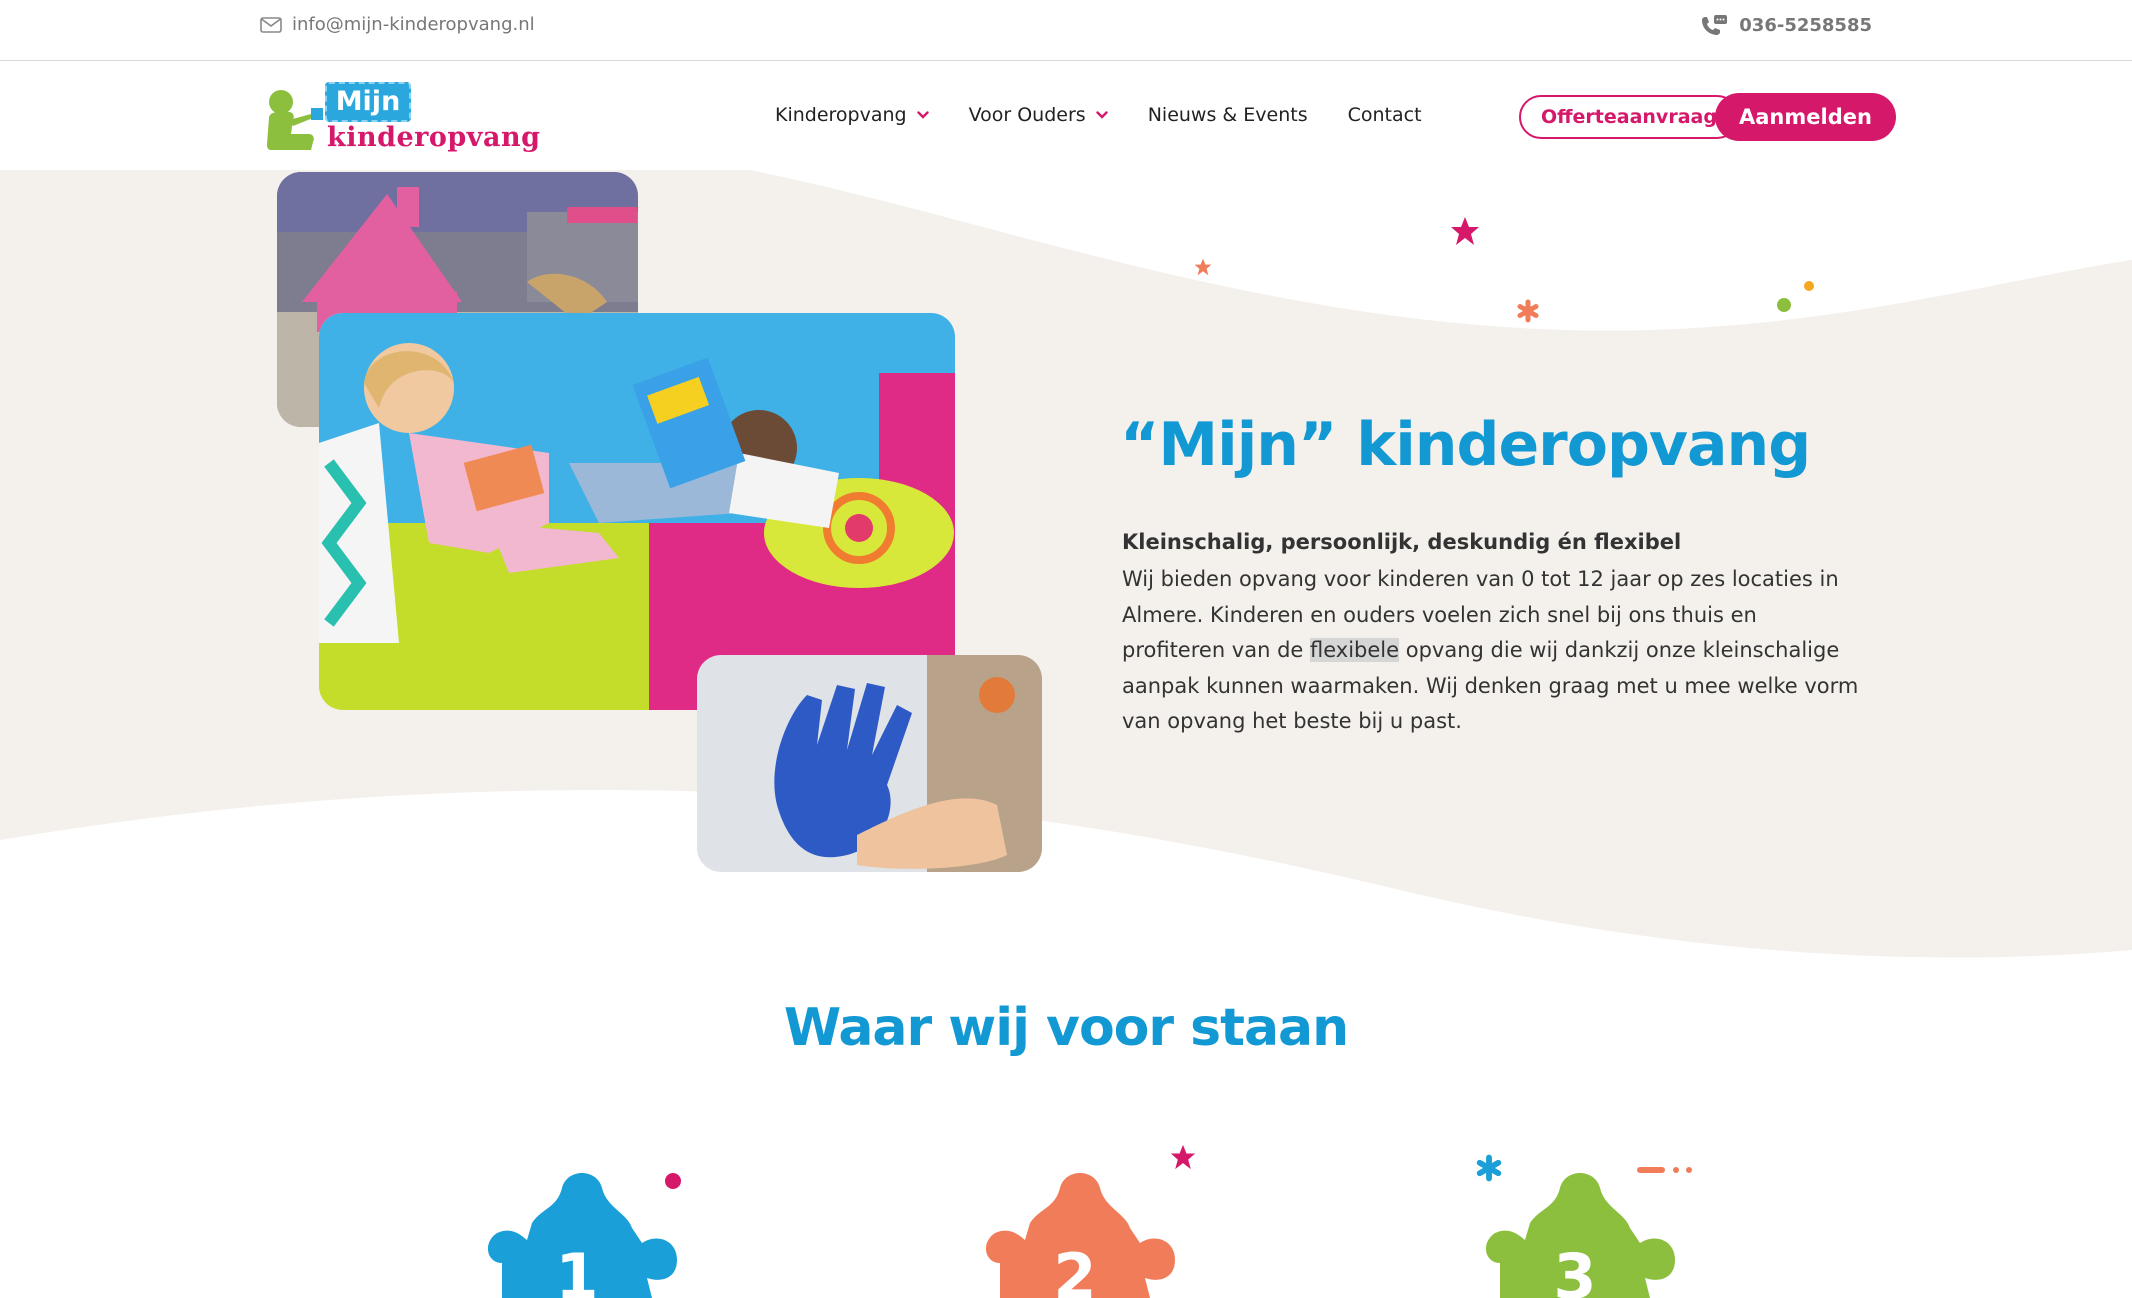 The width and height of the screenshot is (2132, 1298). What do you see at coordinates (1574, 1269) in the screenshot?
I see `puzzle-number: 3` at bounding box center [1574, 1269].